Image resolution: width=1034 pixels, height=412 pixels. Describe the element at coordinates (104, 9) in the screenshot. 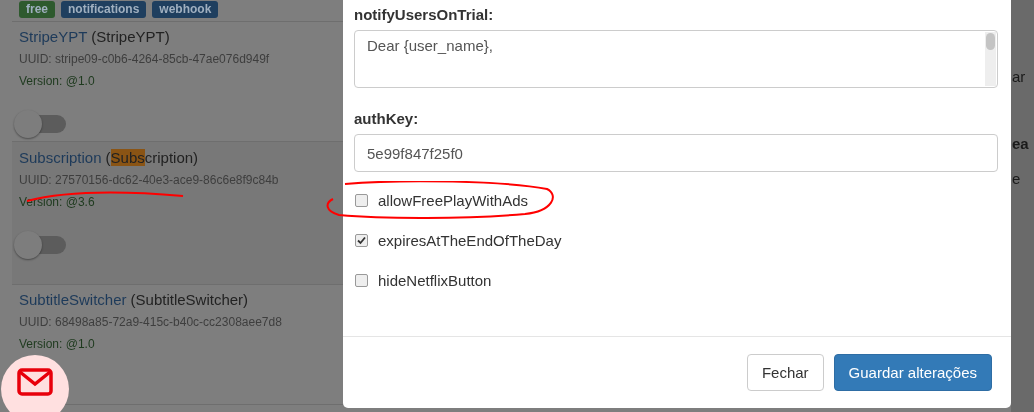

I see `tag-badge: notifications` at that location.